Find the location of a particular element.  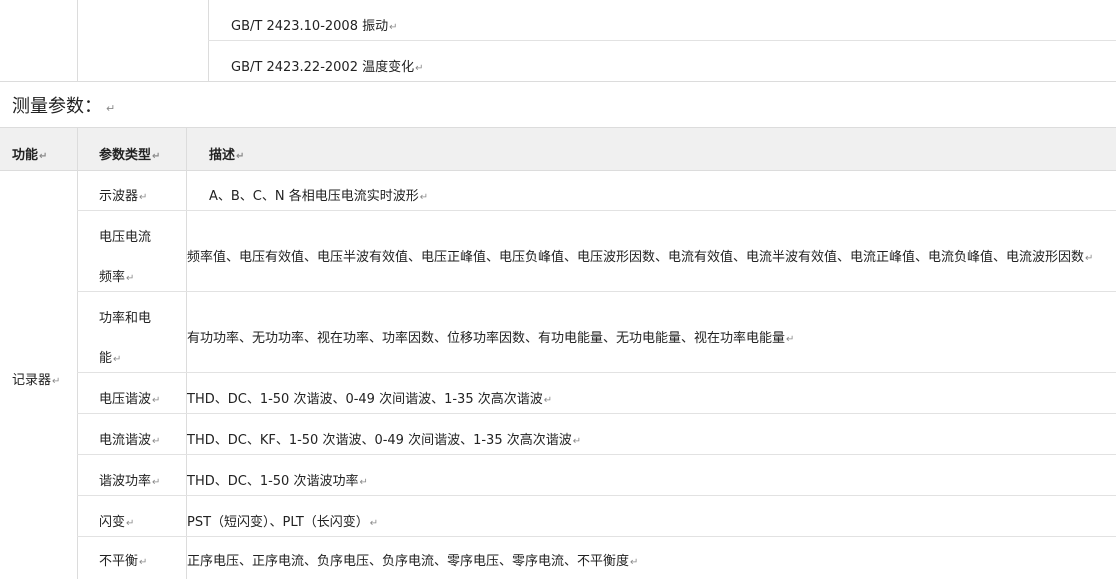

table-row: 谐波功率↵ THD、DC、1-50 次谐波功率↵ is located at coordinates (596, 475).